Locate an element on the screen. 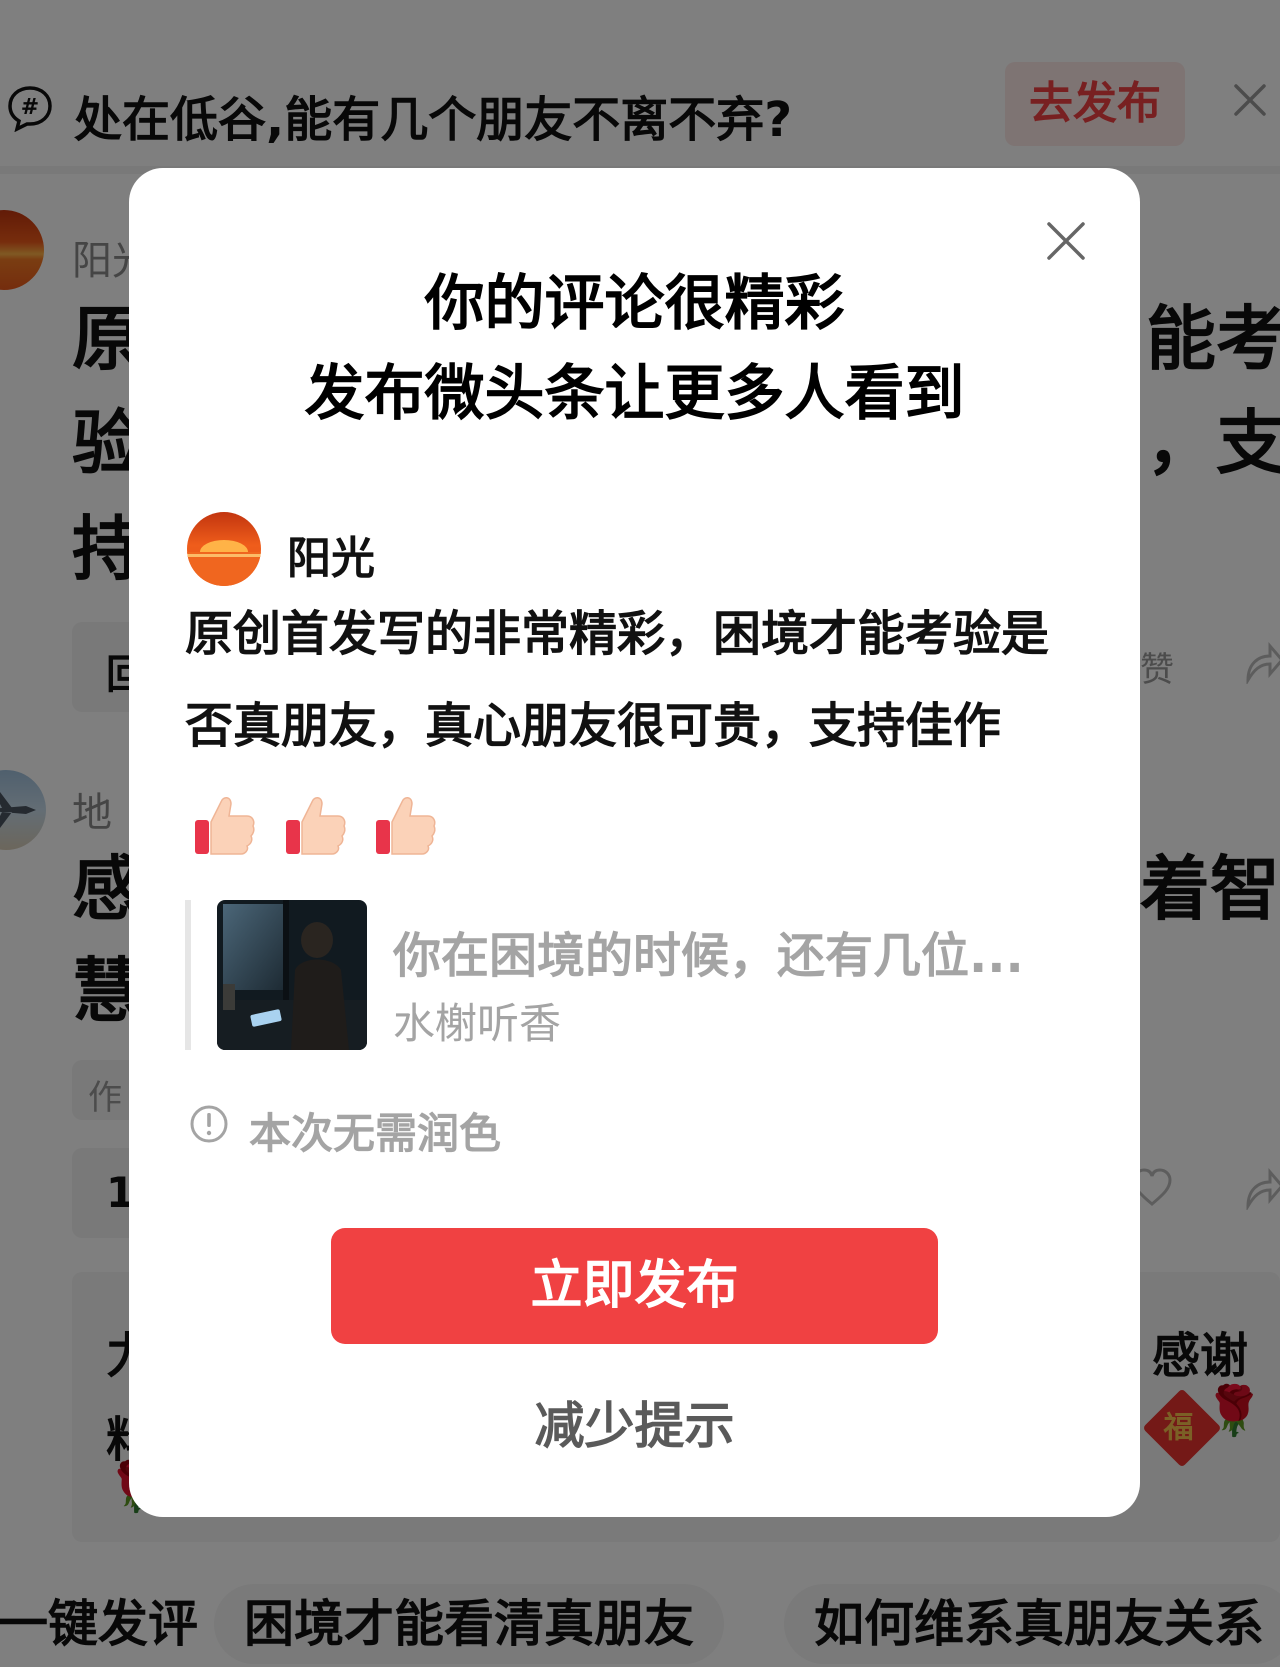 The image size is (1280, 1667). comment-body: 原创首发写的非常精彩，困境才能考验是否真朋友，真心朋友很可贵，支持佳作 is located at coordinates (635, 727).